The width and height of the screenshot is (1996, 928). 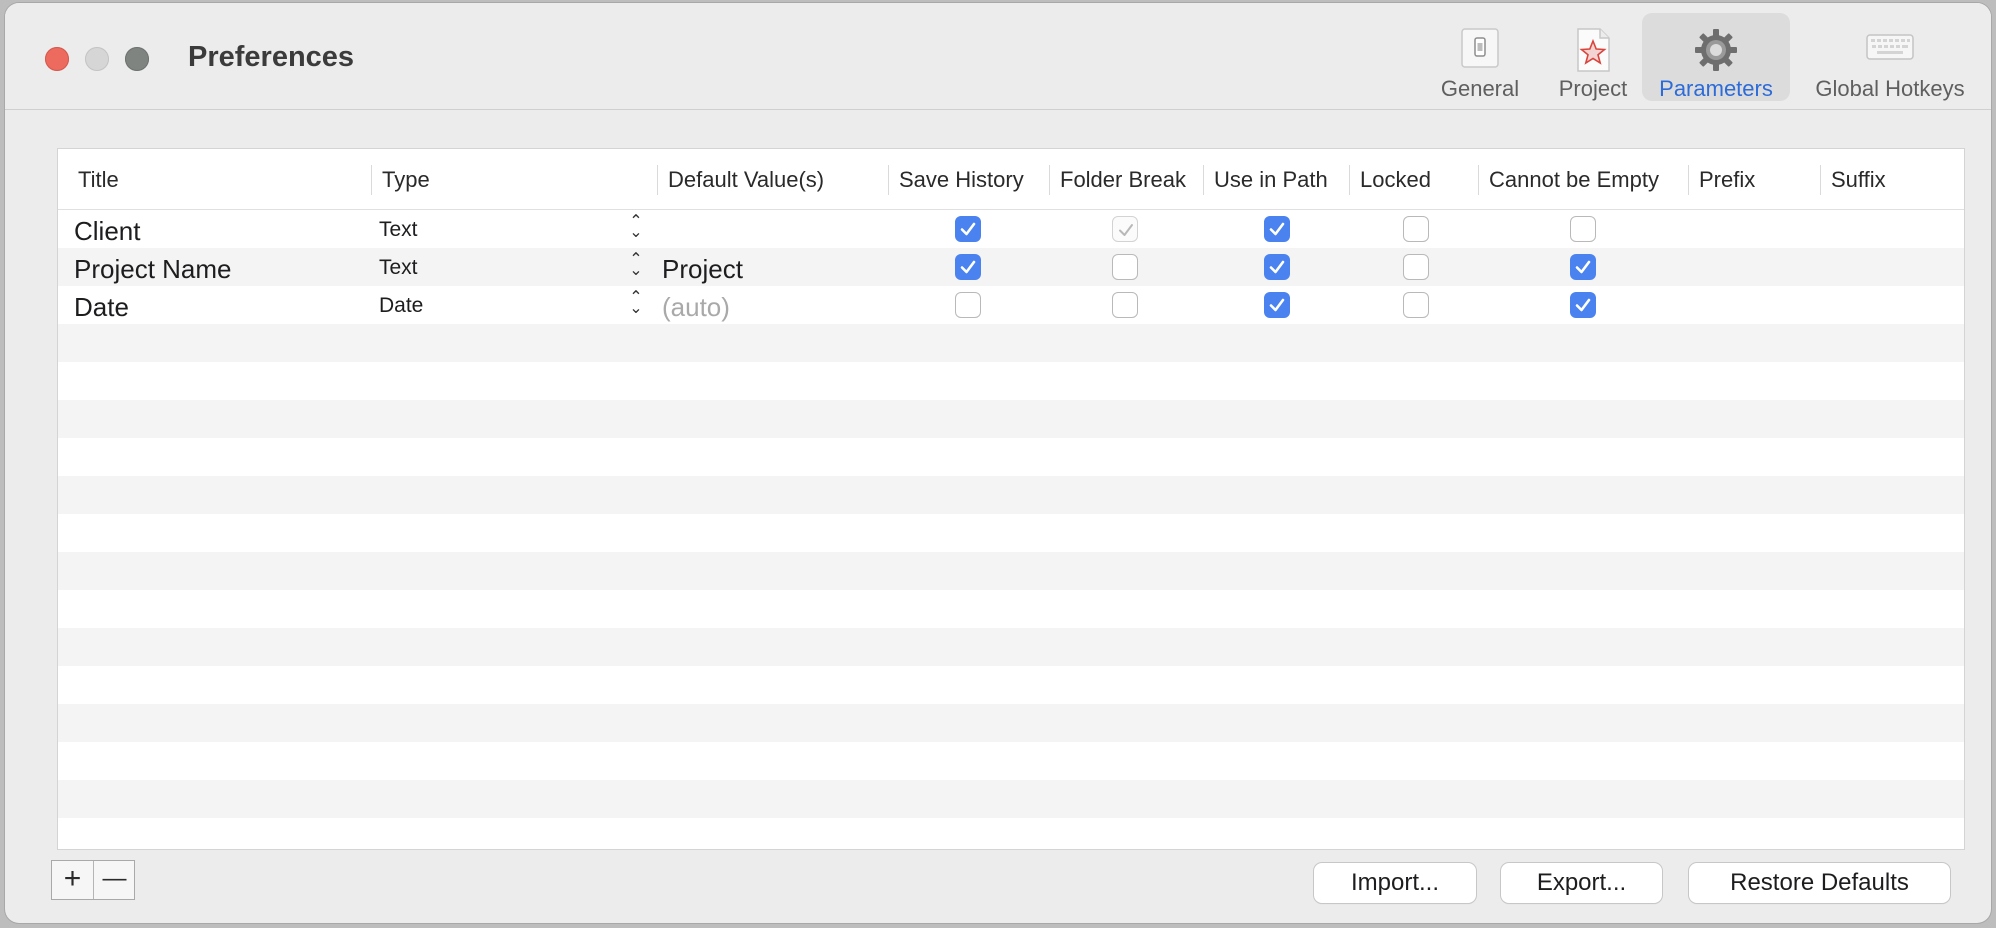 What do you see at coordinates (97, 59) in the screenshot?
I see `minimize-window-button` at bounding box center [97, 59].